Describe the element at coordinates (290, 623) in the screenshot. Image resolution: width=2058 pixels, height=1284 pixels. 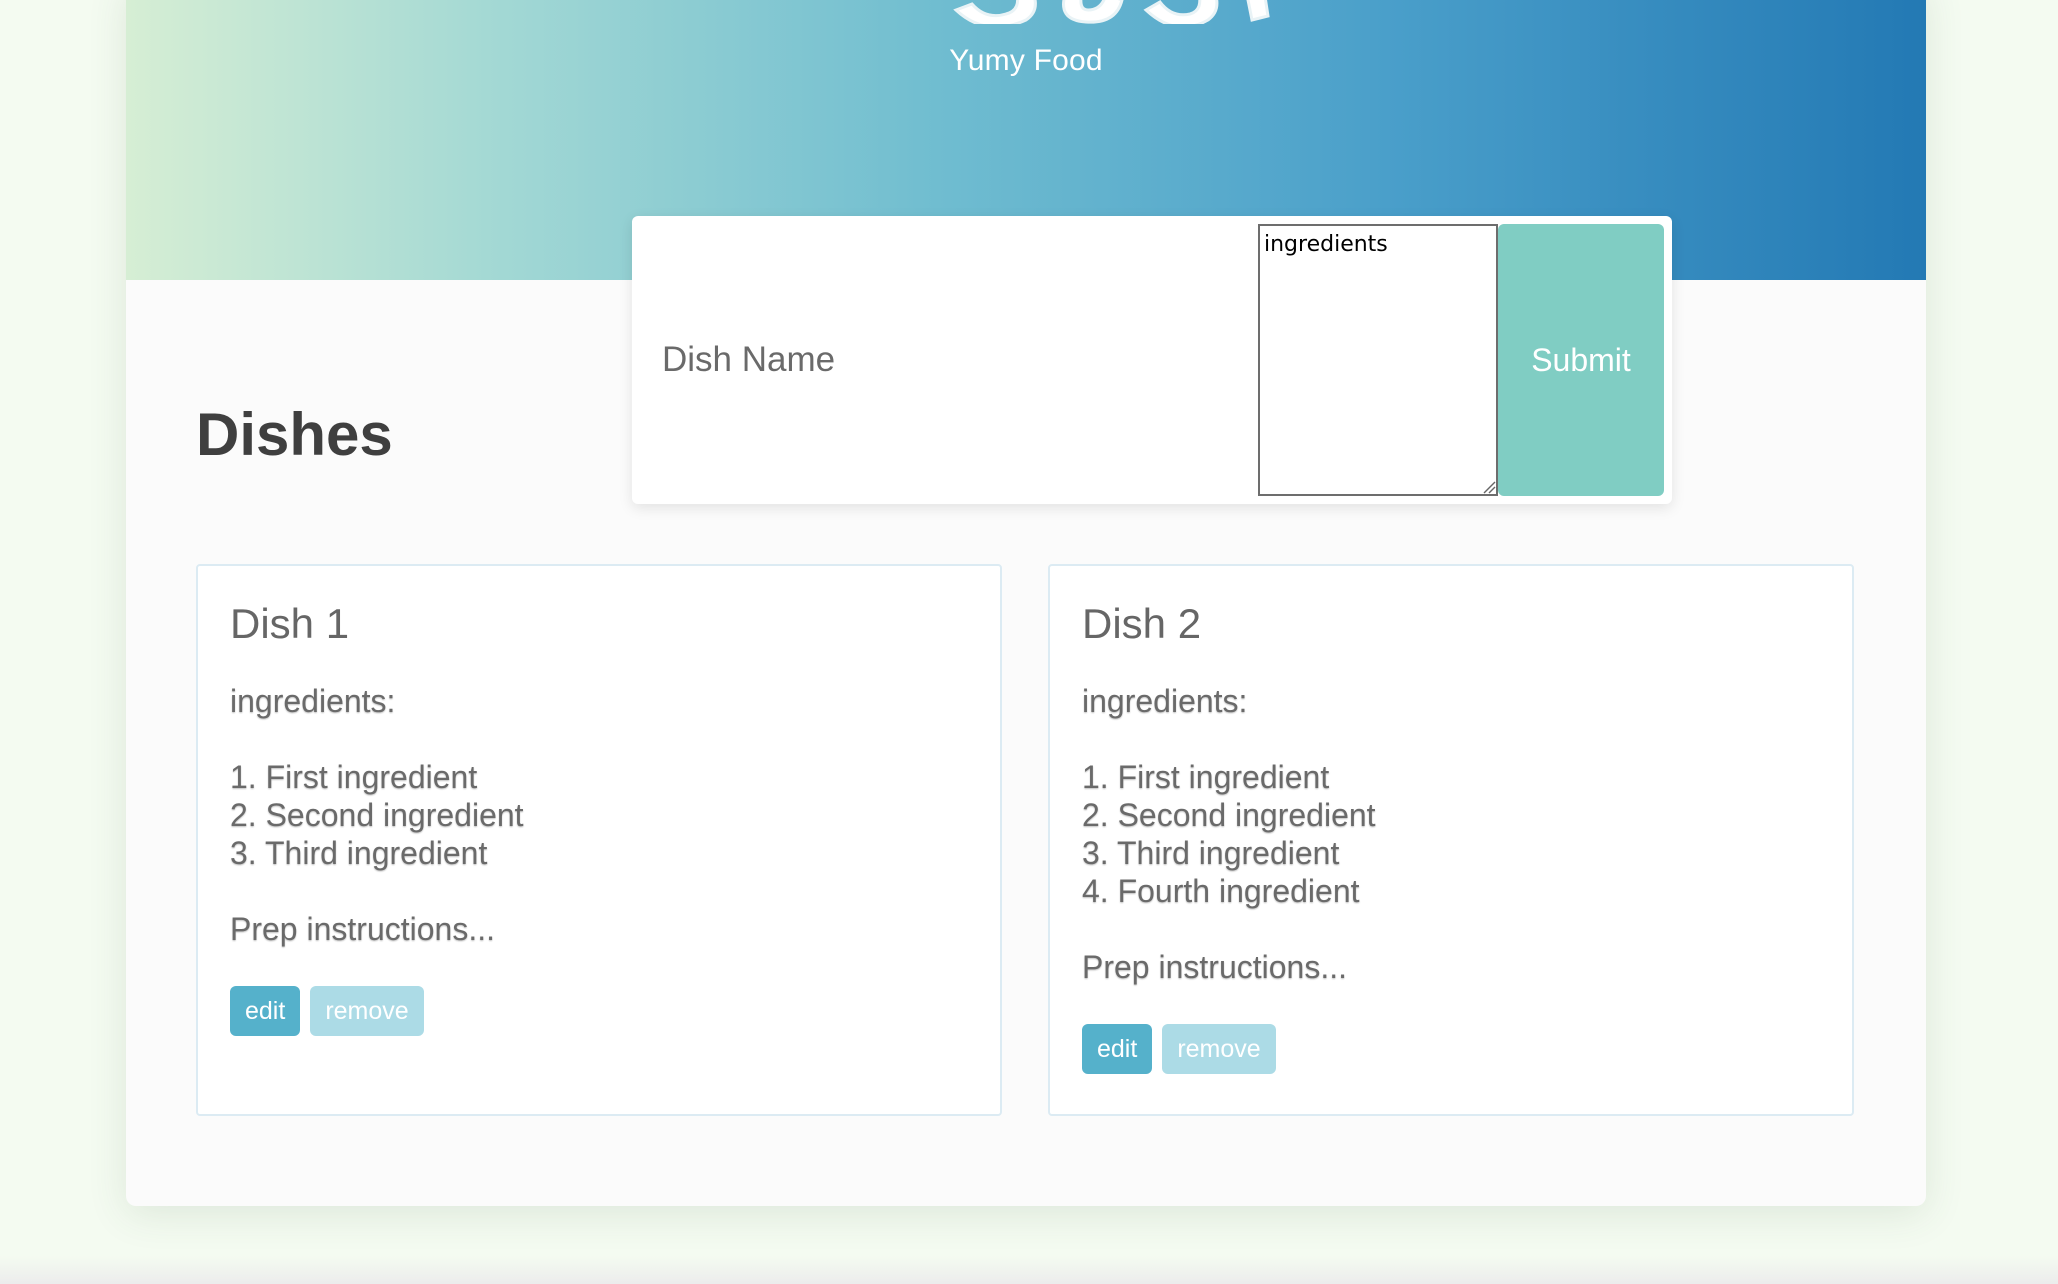
I see `dish-title: Dish 1` at that location.